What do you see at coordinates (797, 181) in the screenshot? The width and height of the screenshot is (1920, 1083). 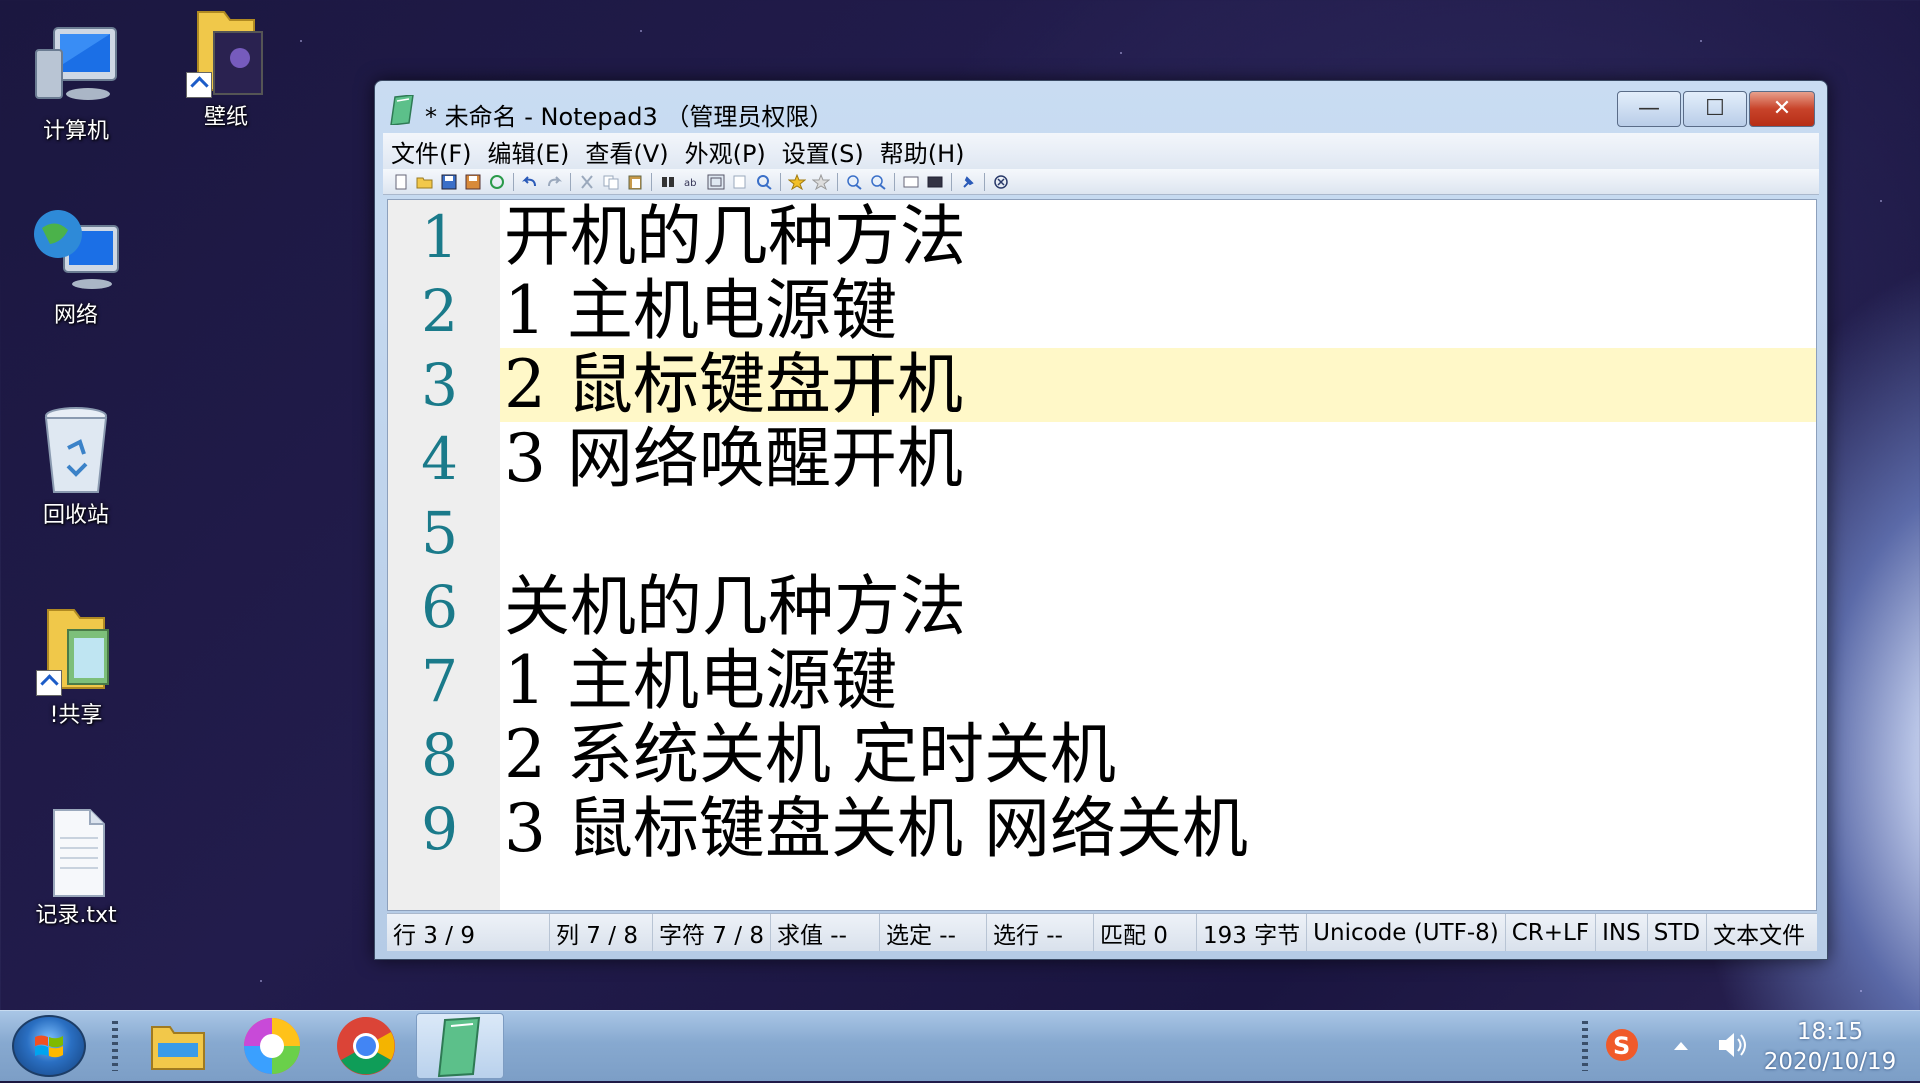 I see `favorite-star-icon` at bounding box center [797, 181].